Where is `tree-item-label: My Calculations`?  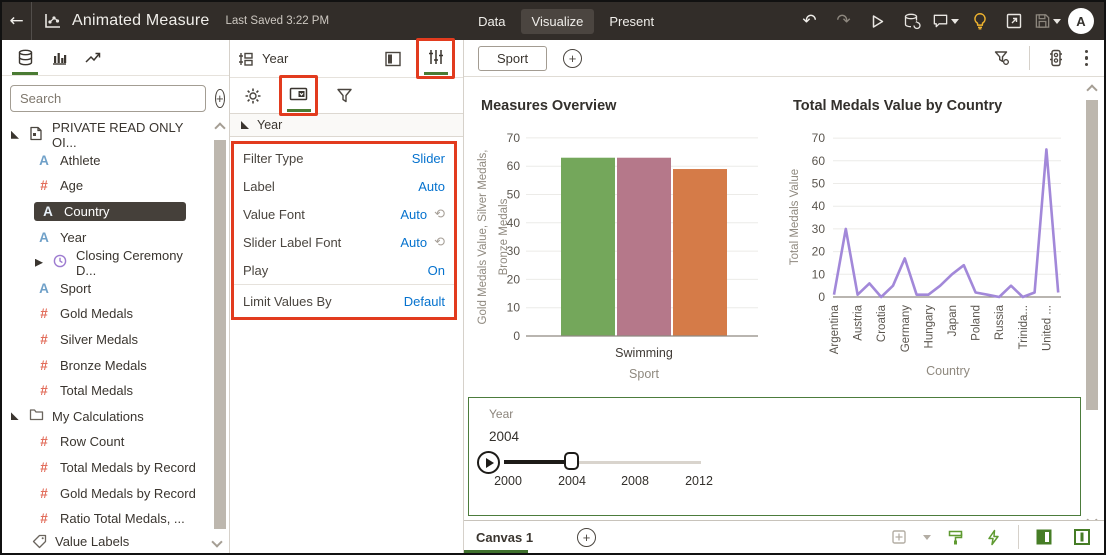
tree-item-label: My Calculations is located at coordinates (98, 416).